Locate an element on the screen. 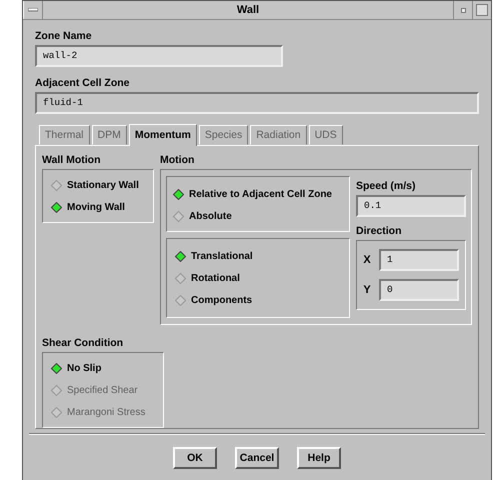 Image resolution: width=500 pixels, height=480 pixels. radio-label: Absolute is located at coordinates (210, 216).